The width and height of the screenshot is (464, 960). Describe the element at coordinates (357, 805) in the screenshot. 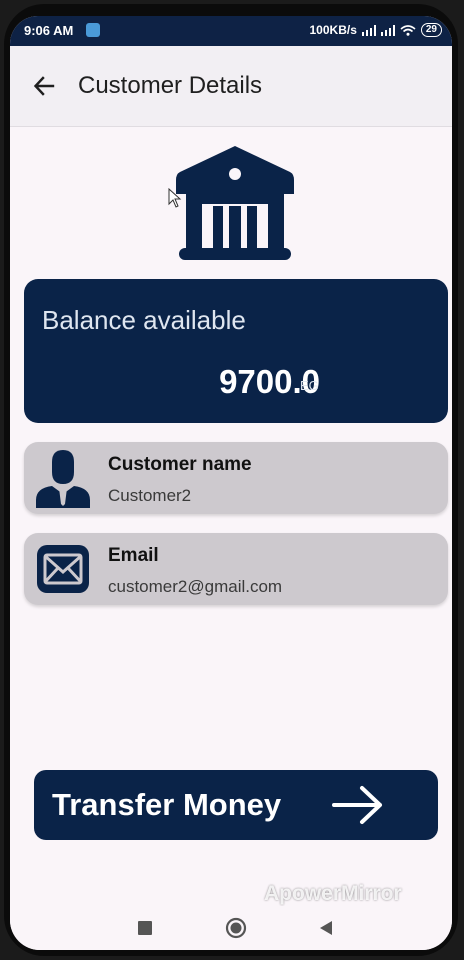

I see `arrow-right-icon` at that location.